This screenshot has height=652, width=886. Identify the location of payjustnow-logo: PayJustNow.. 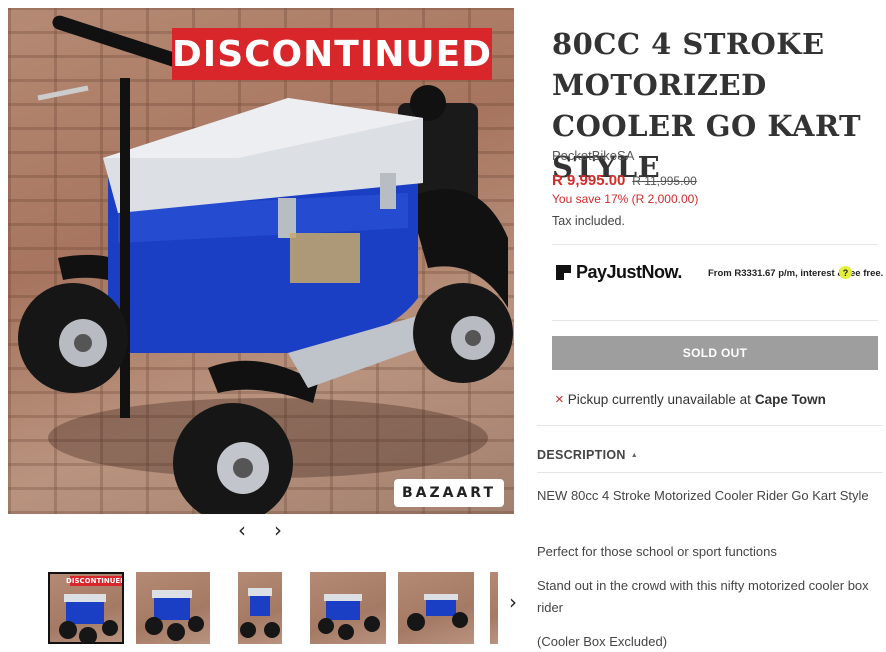
(619, 272).